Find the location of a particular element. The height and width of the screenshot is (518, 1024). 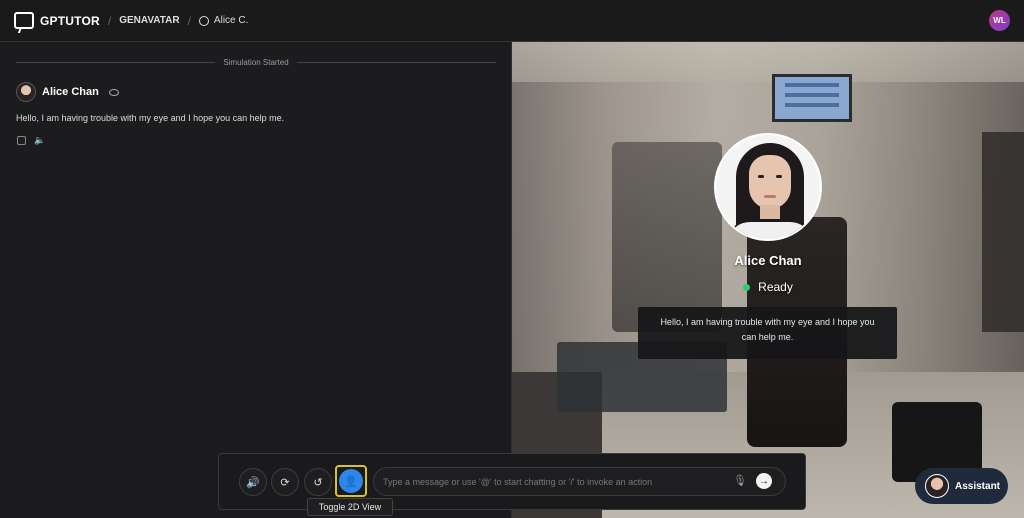

agent-avatar is located at coordinates (768, 187).